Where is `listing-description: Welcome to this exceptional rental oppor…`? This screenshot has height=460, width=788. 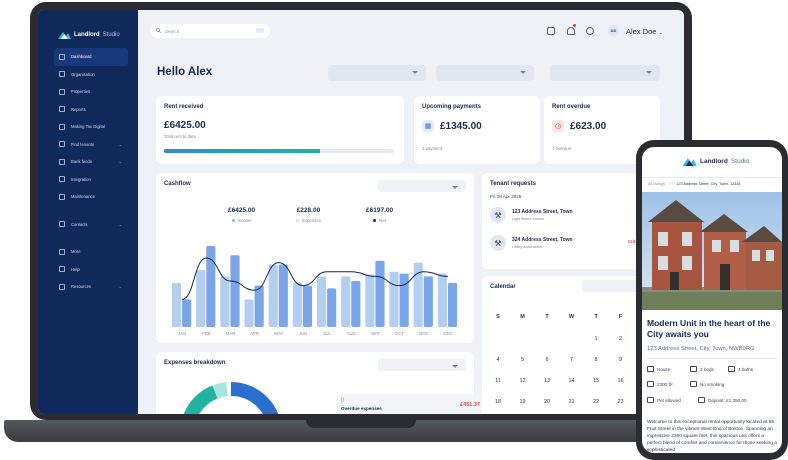 listing-description: Welcome to this exceptional rental oppor… is located at coordinates (712, 436).